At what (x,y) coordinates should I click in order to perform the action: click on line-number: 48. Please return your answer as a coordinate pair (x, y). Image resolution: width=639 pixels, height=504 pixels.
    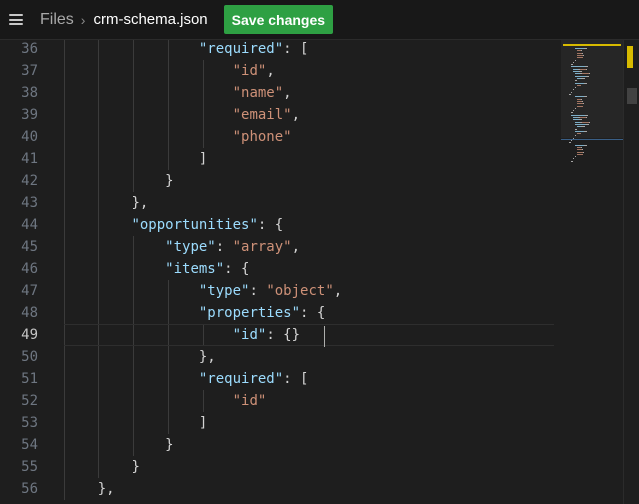
    Looking at the image, I should click on (29, 313).